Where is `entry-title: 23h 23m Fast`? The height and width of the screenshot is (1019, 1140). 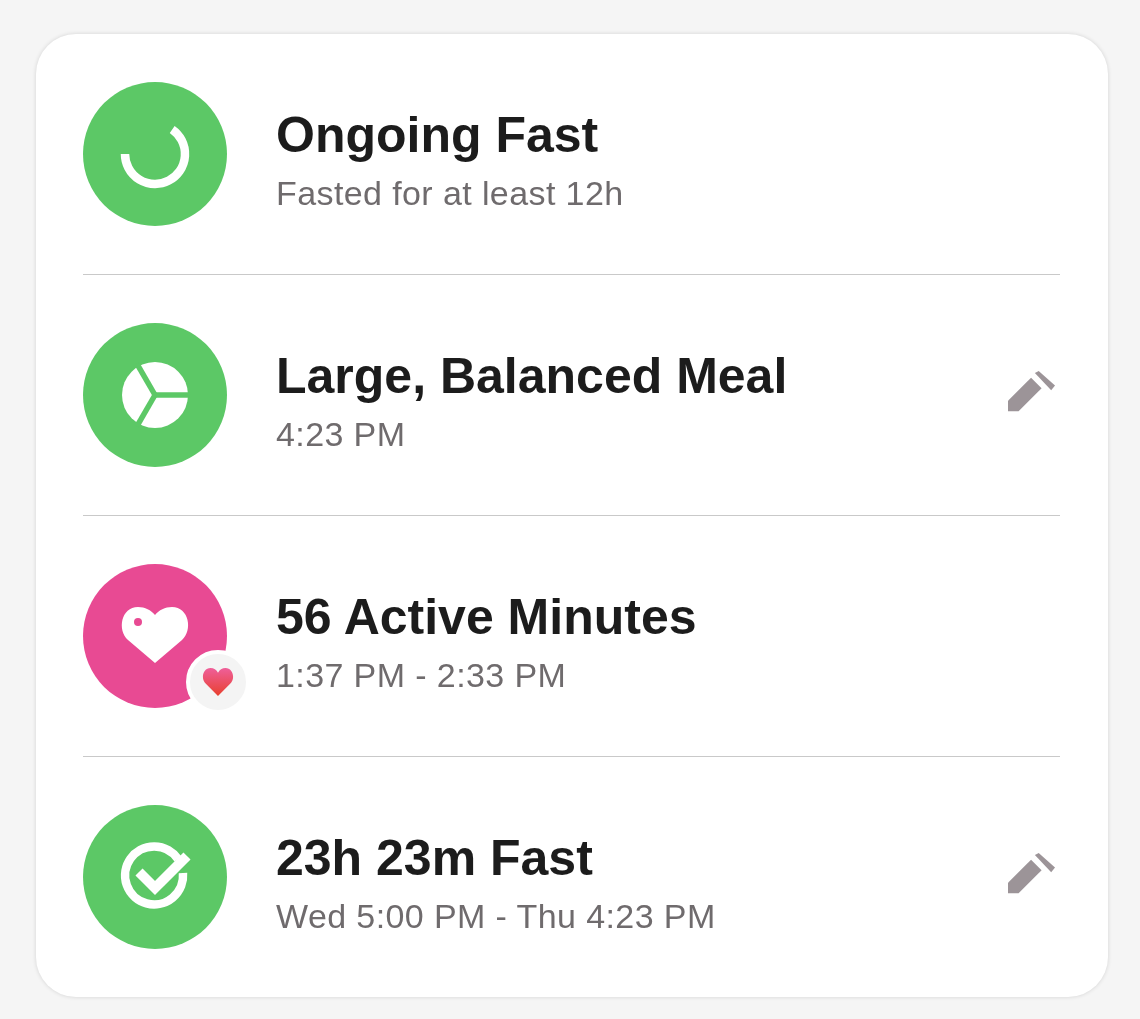
entry-title: 23h 23m Fast is located at coordinates (435, 859).